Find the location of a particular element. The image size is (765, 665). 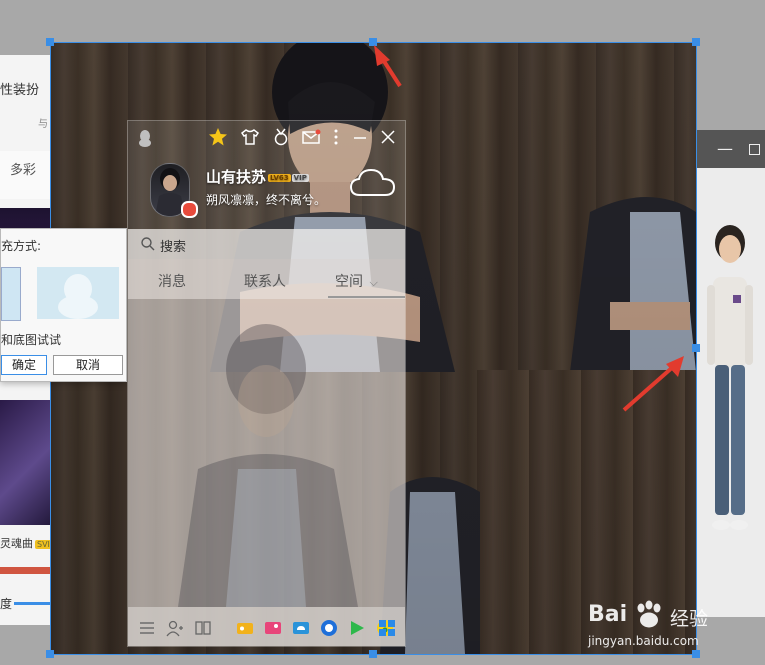

paw-logo-icon is located at coordinates (649, 614).